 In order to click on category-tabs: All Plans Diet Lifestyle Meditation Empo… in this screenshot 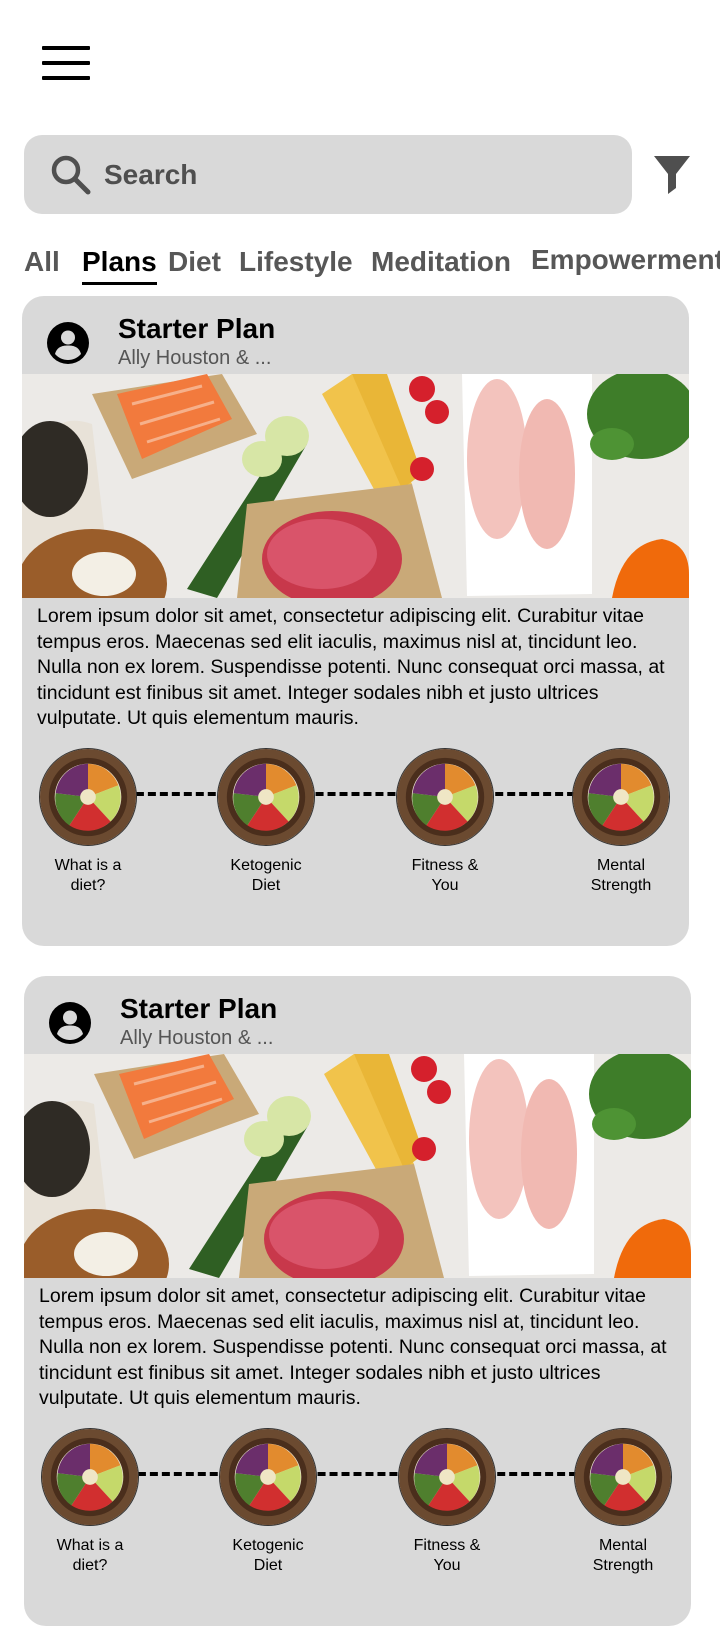, I will do `click(372, 264)`.